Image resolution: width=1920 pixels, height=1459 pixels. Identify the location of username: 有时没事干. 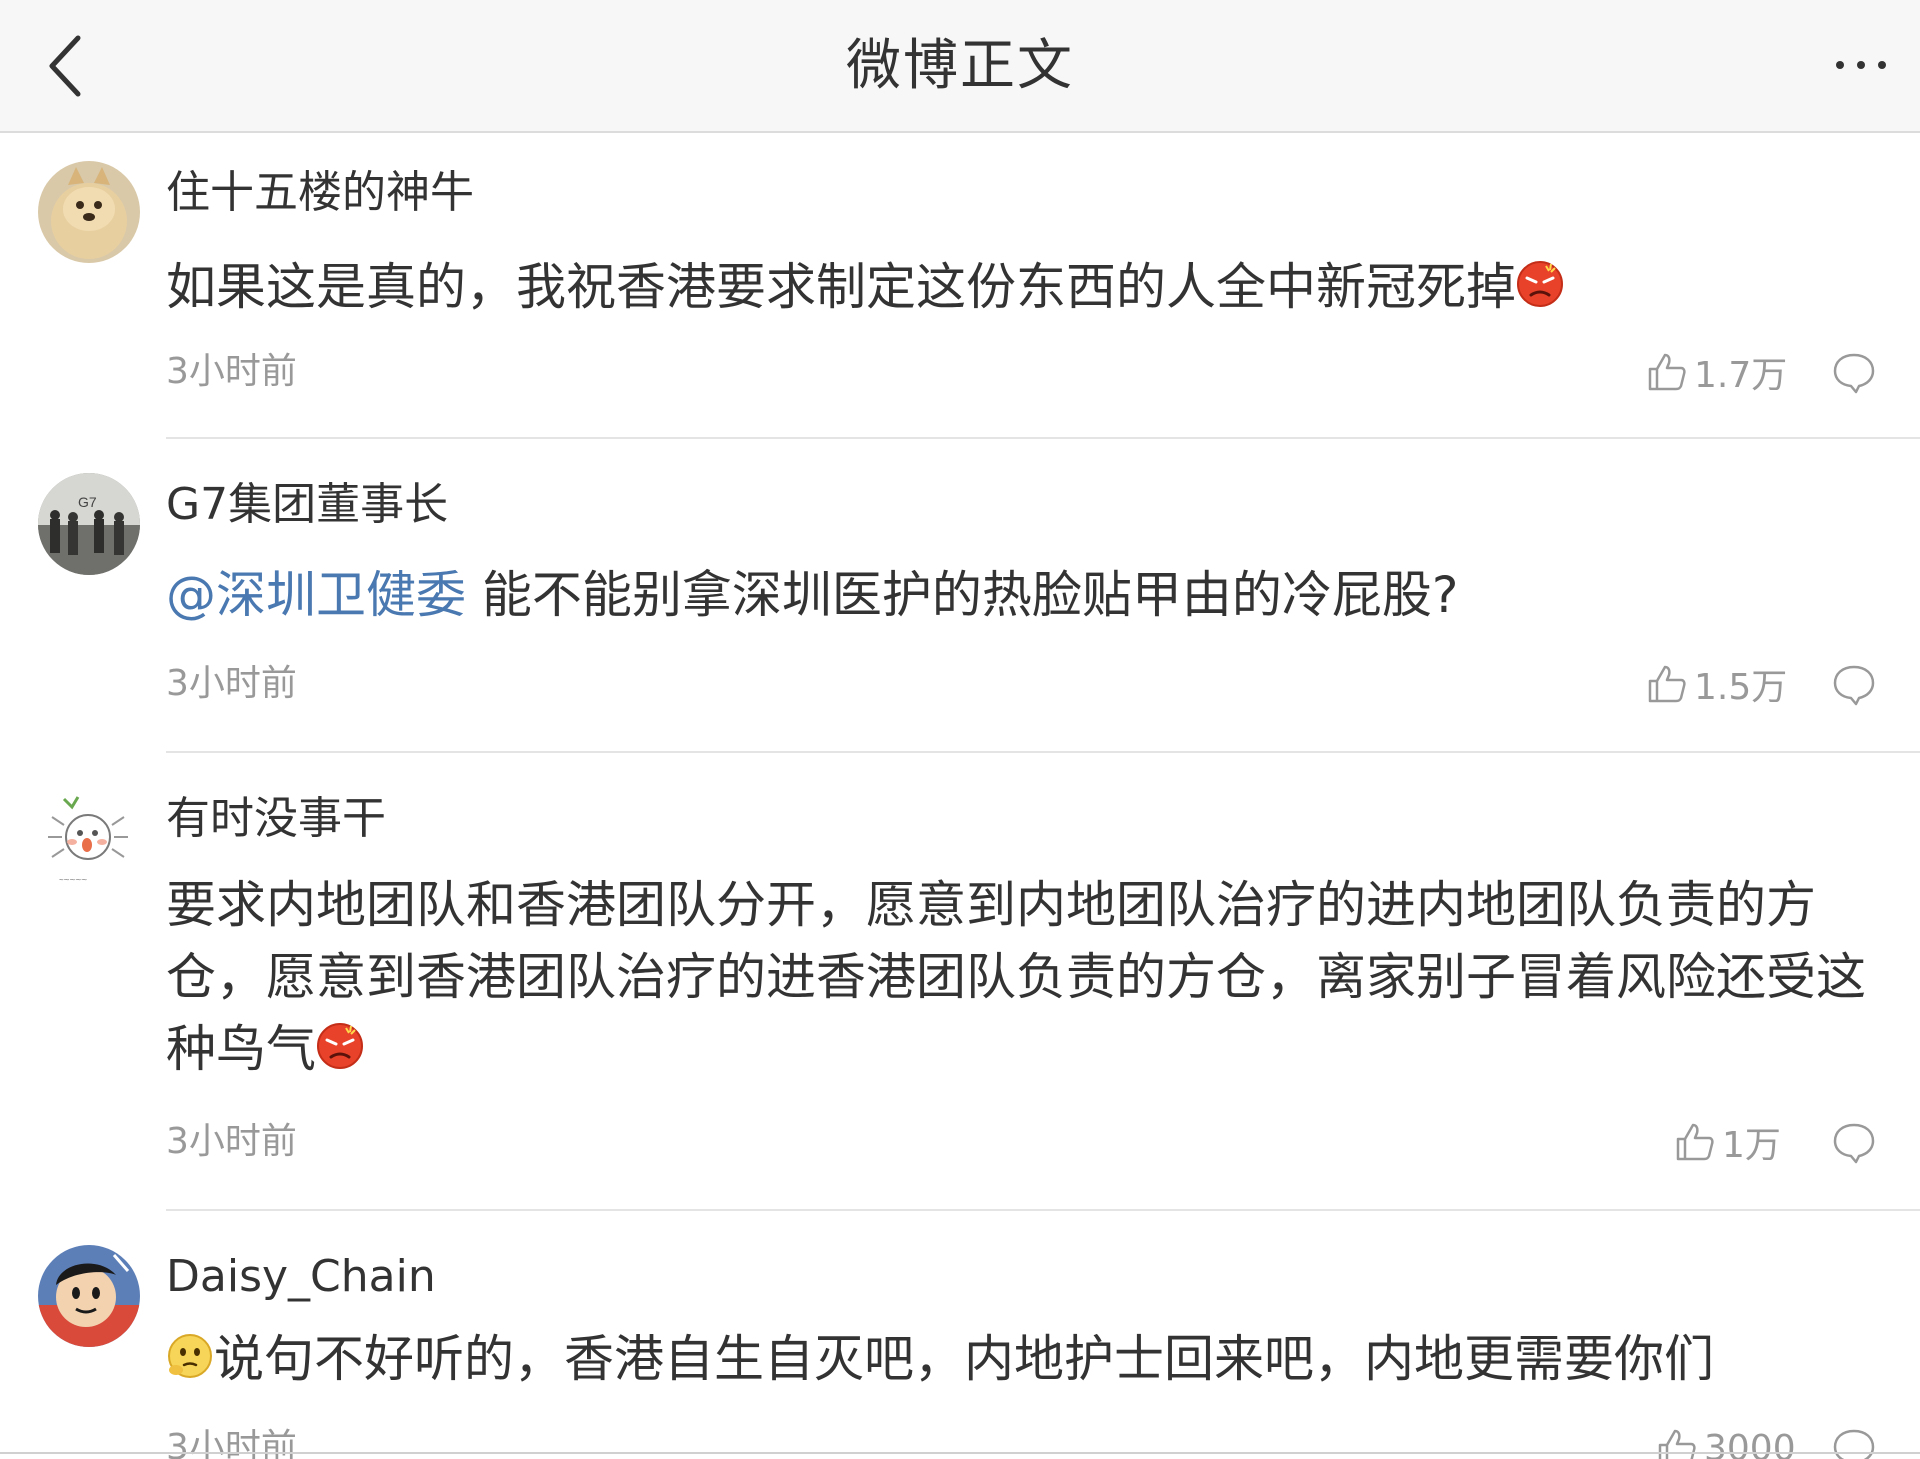
(276, 819).